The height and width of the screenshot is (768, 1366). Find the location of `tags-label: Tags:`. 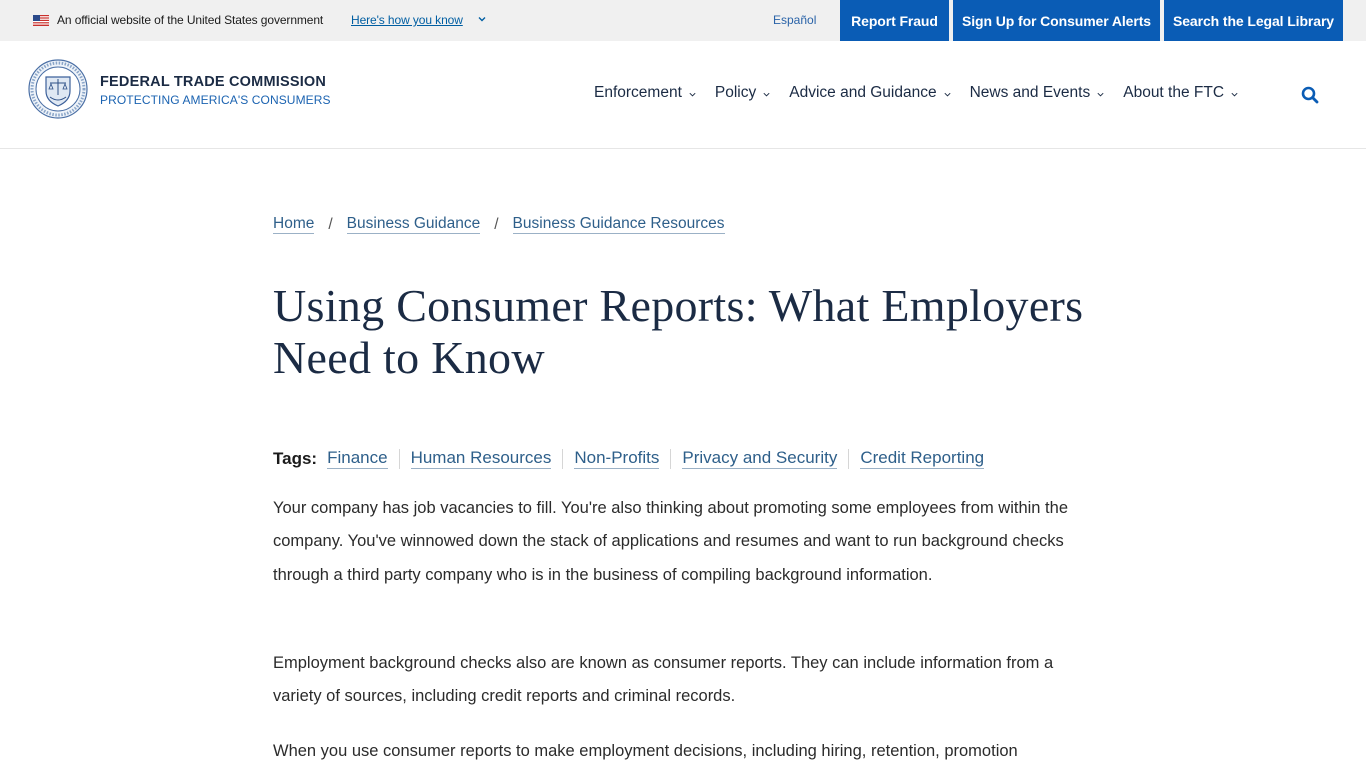

tags-label: Tags: is located at coordinates (295, 458).